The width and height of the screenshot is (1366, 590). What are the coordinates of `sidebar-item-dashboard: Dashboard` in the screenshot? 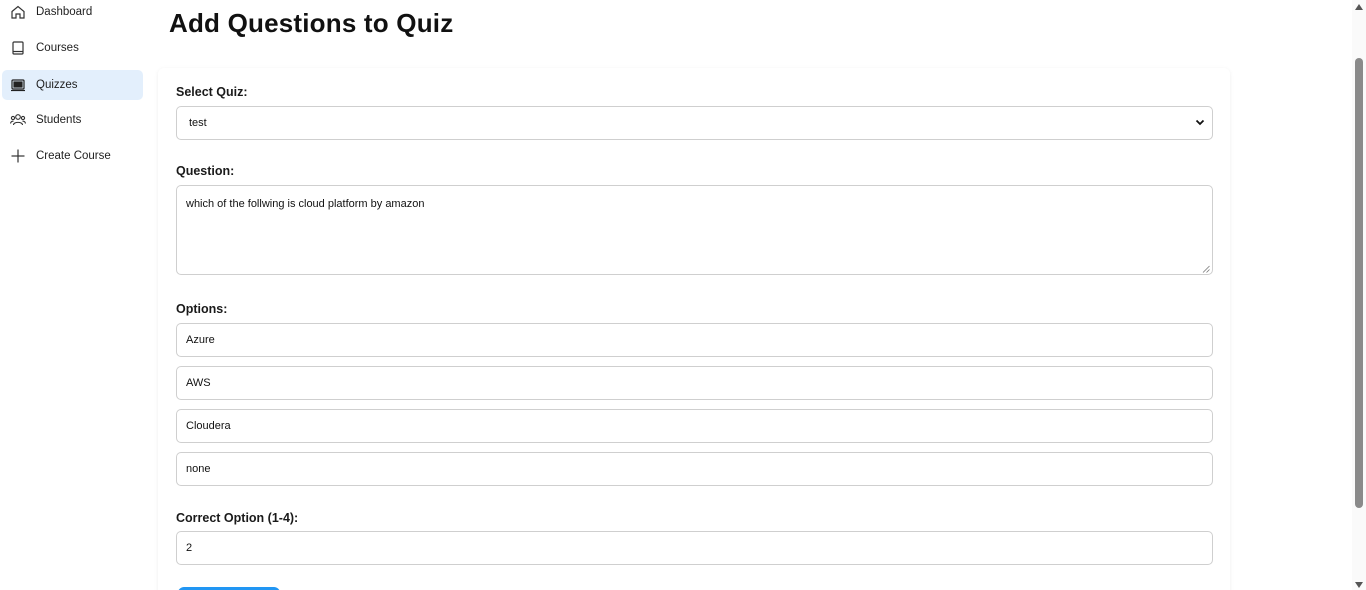 It's located at (72, 13).